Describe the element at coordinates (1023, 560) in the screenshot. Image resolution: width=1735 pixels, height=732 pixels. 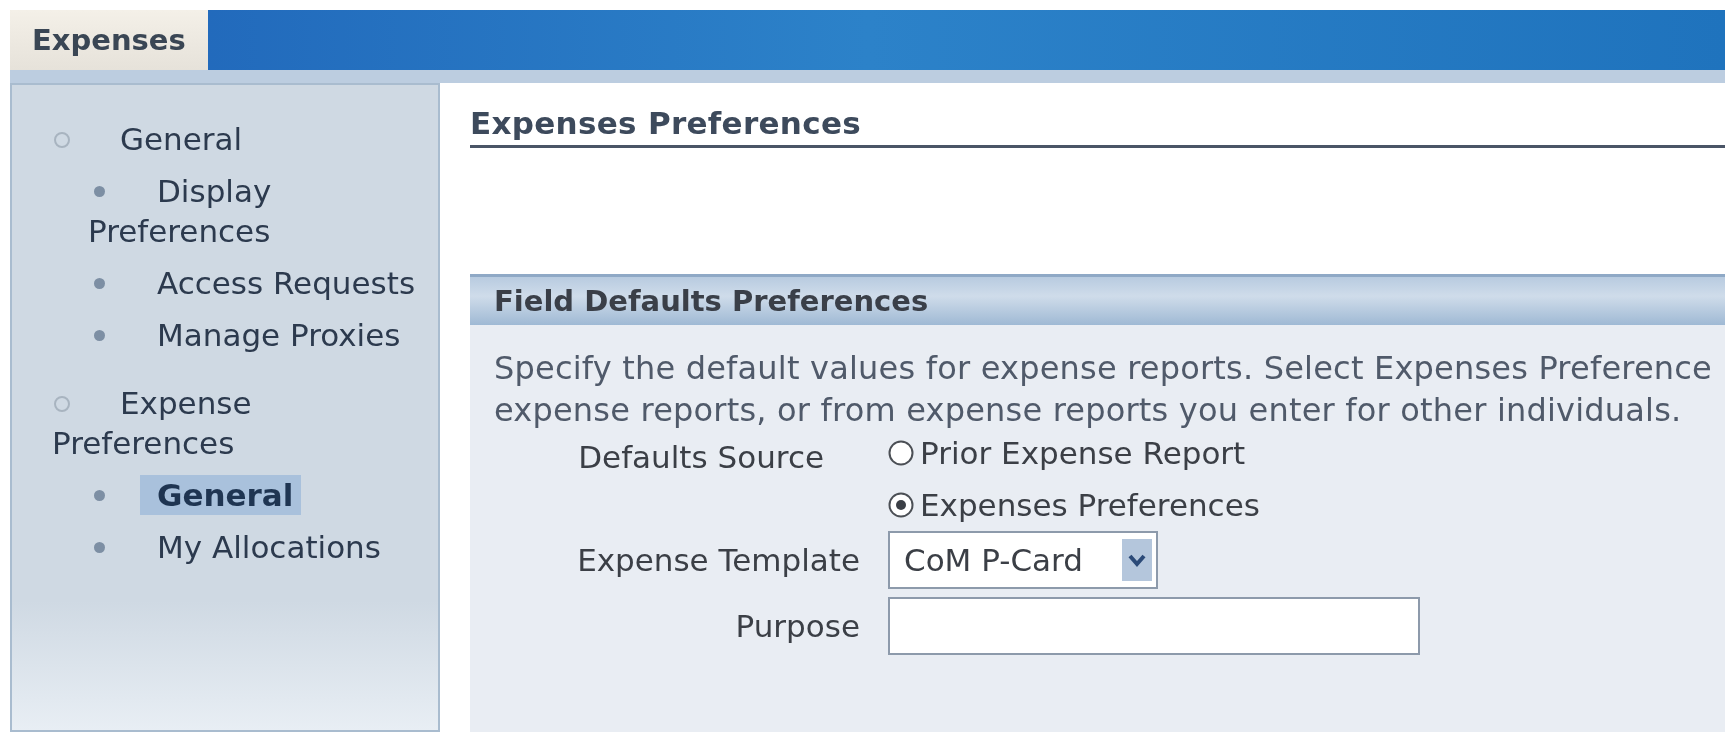
I see `template-dropdown: CoM P-Card` at that location.